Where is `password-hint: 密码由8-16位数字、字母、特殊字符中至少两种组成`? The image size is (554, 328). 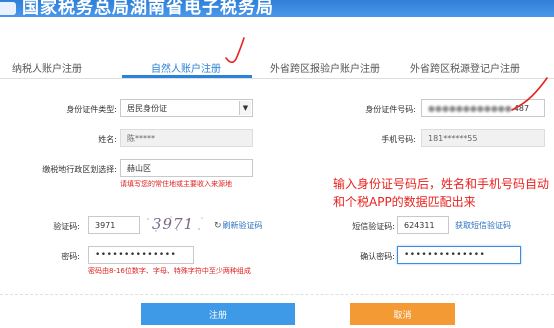 password-hint: 密码由8-16位数字、字母、特殊字符中至少两种组成 is located at coordinates (169, 271).